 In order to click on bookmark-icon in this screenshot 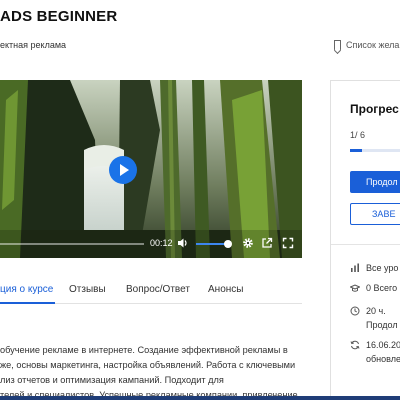, I will do `click(337, 45)`.